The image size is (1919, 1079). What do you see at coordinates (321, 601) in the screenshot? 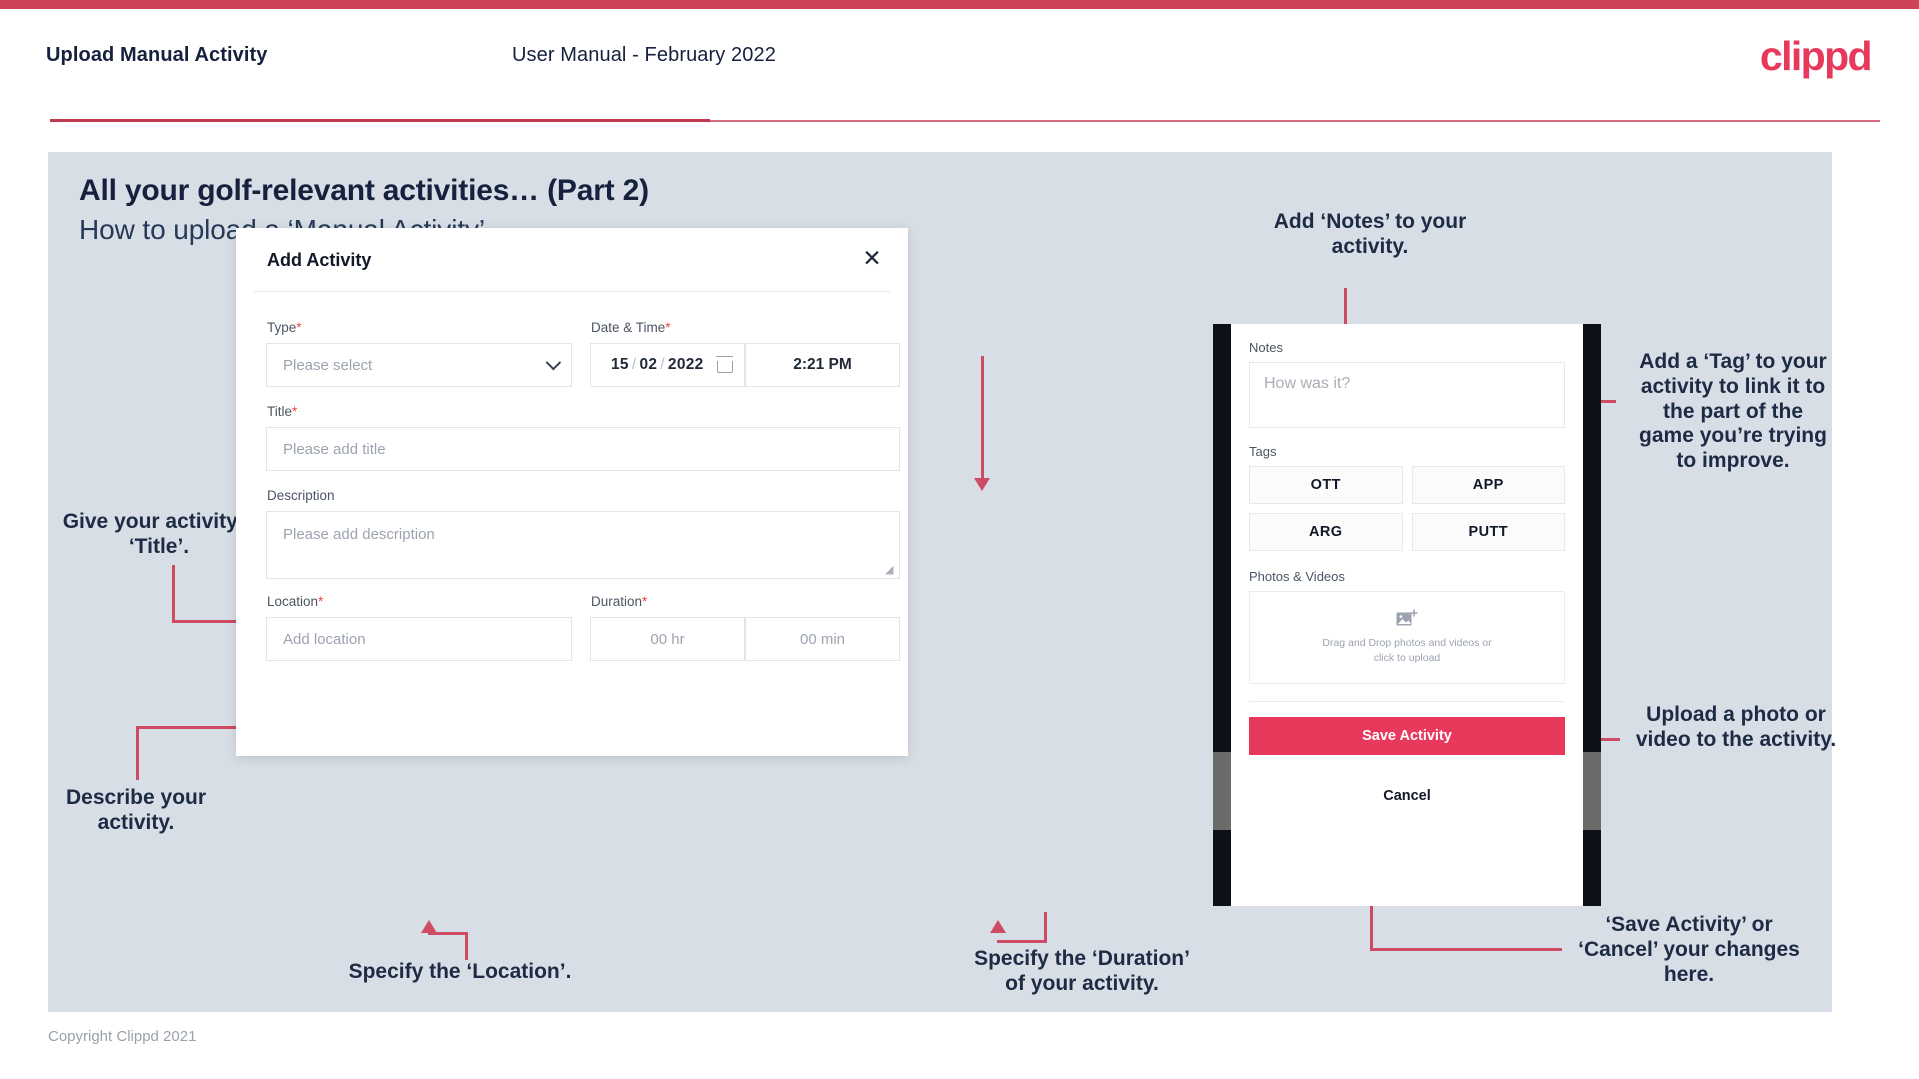
I see `location-required: *` at bounding box center [321, 601].